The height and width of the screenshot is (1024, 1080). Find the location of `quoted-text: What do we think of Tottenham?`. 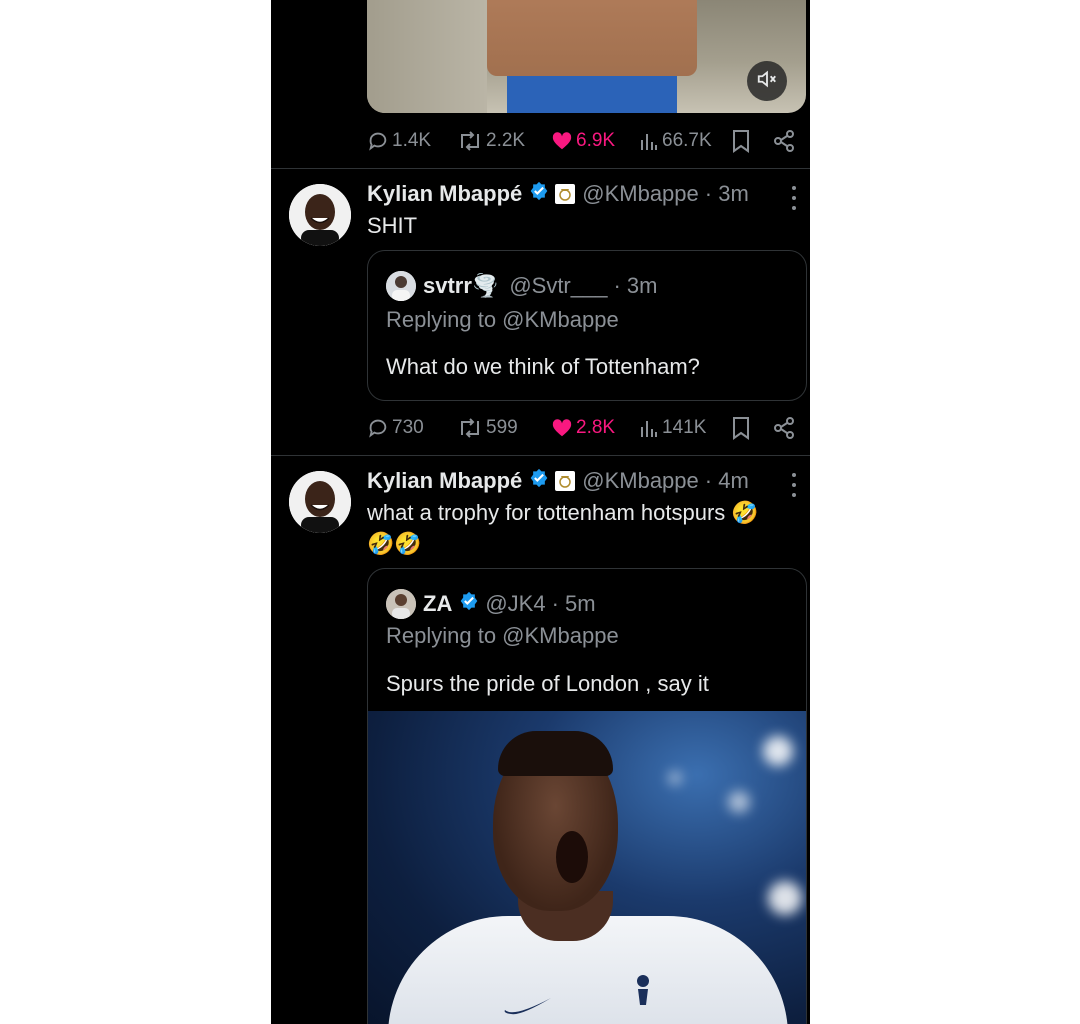

quoted-text: What do we think of Tottenham? is located at coordinates (543, 366).